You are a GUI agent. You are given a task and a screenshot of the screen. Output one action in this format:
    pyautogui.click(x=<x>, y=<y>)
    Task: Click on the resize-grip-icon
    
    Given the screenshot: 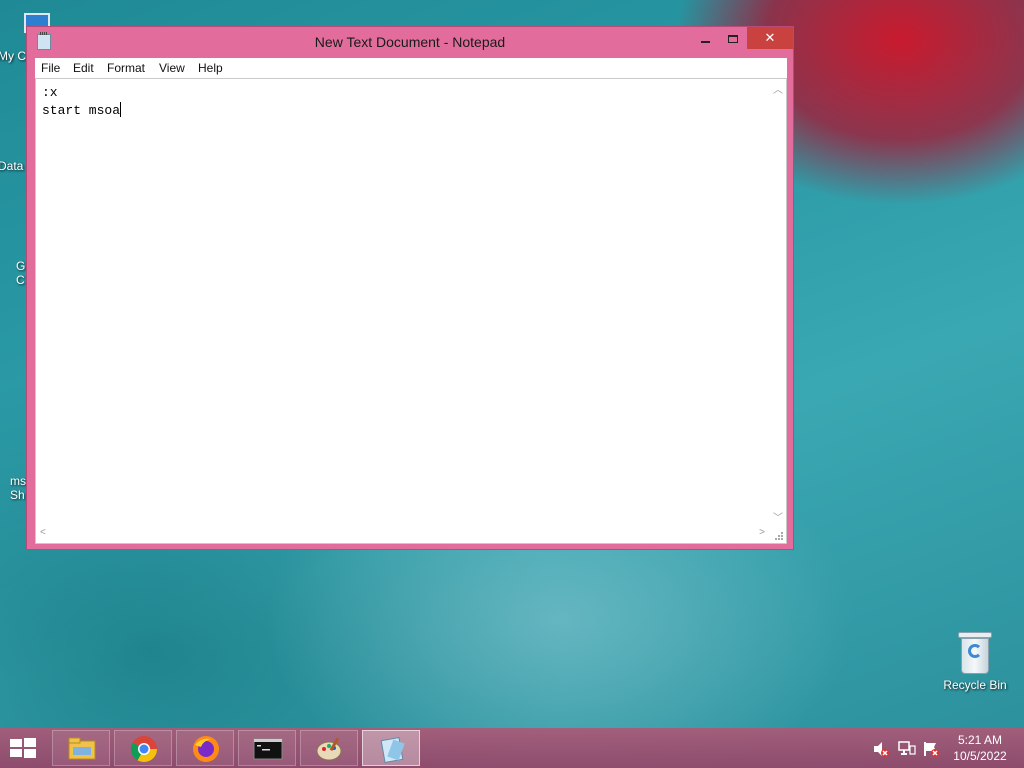 What is the action you would take?
    pyautogui.click(x=779, y=536)
    